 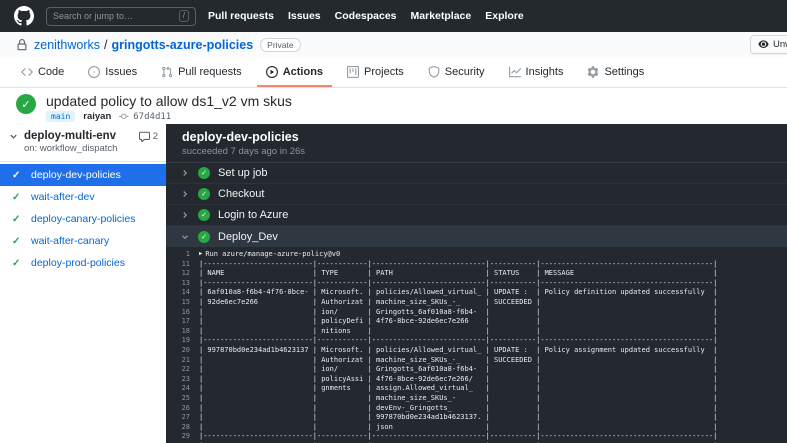 What do you see at coordinates (178, 409) in the screenshot?
I see `log-line-number: 26` at bounding box center [178, 409].